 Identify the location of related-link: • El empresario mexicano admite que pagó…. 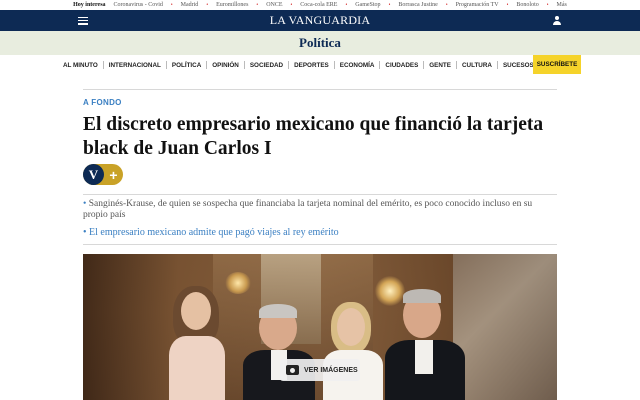
(211, 232).